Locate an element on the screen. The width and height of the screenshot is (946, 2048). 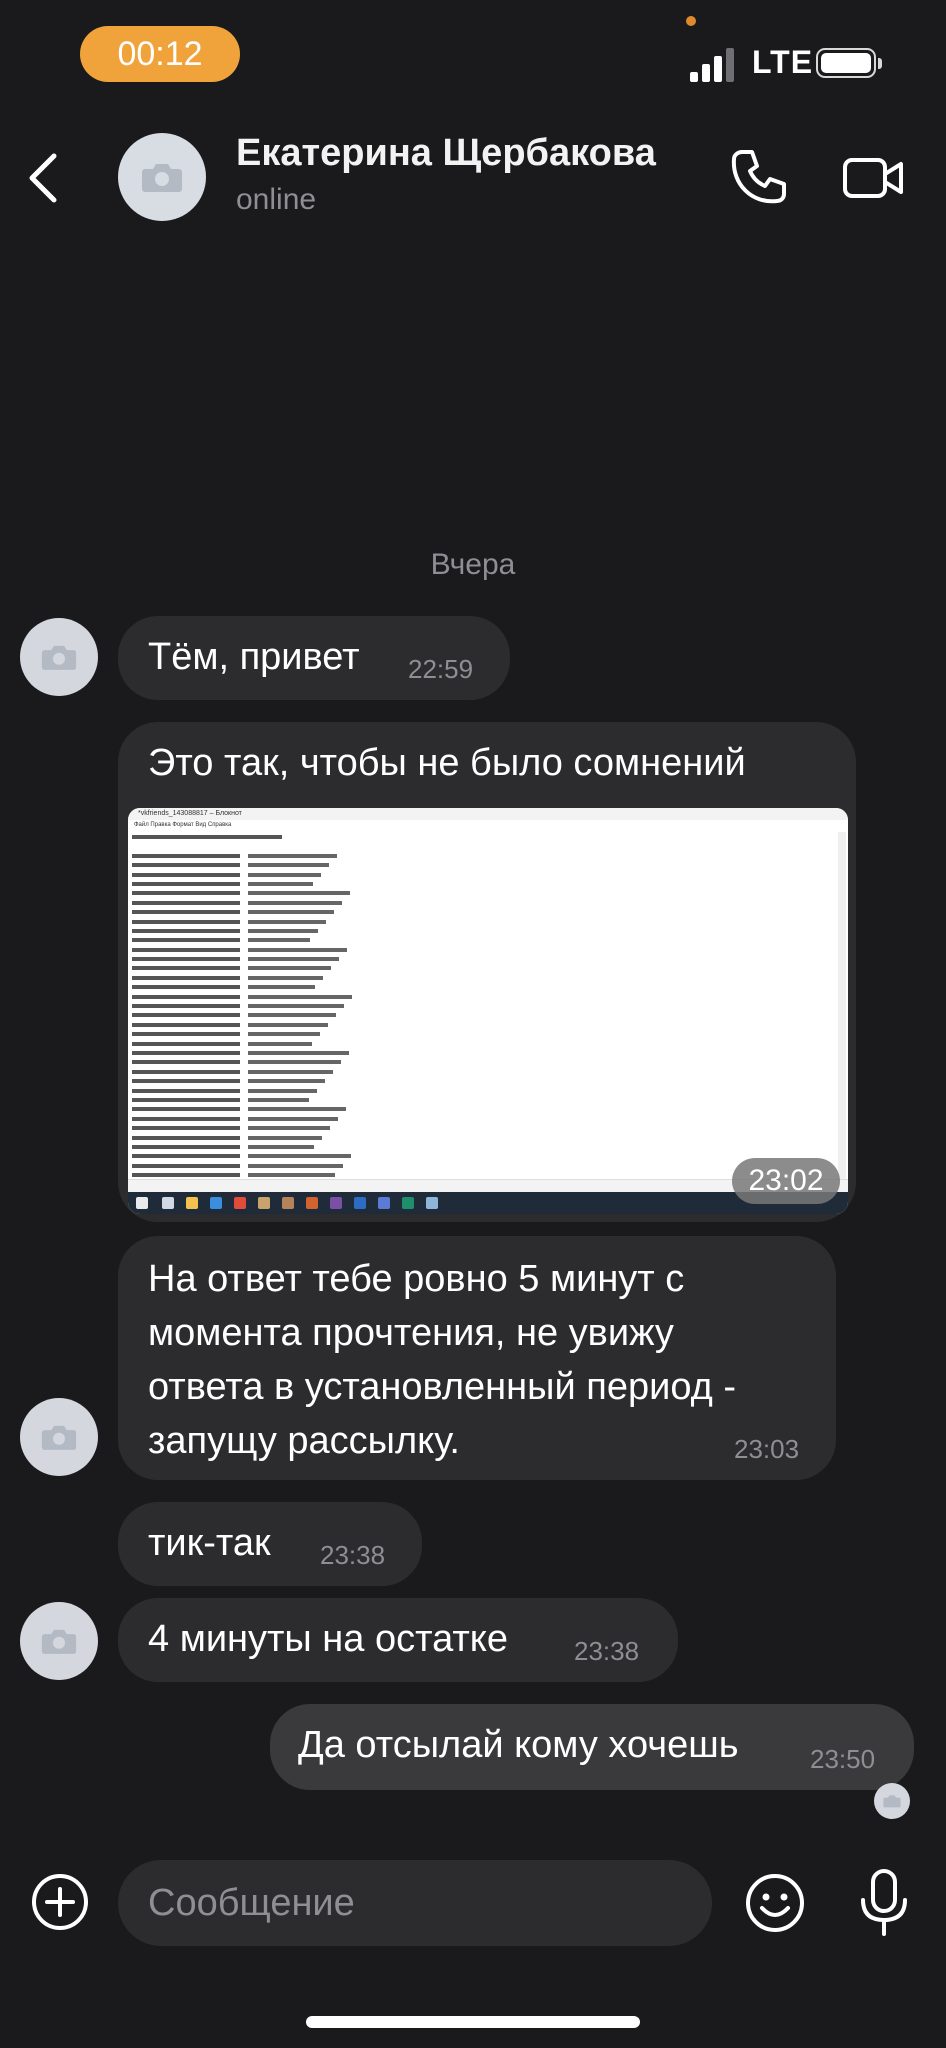
notepad-titlebar: *vkfriends_143088817 – Блокнот is located at coordinates (488, 814).